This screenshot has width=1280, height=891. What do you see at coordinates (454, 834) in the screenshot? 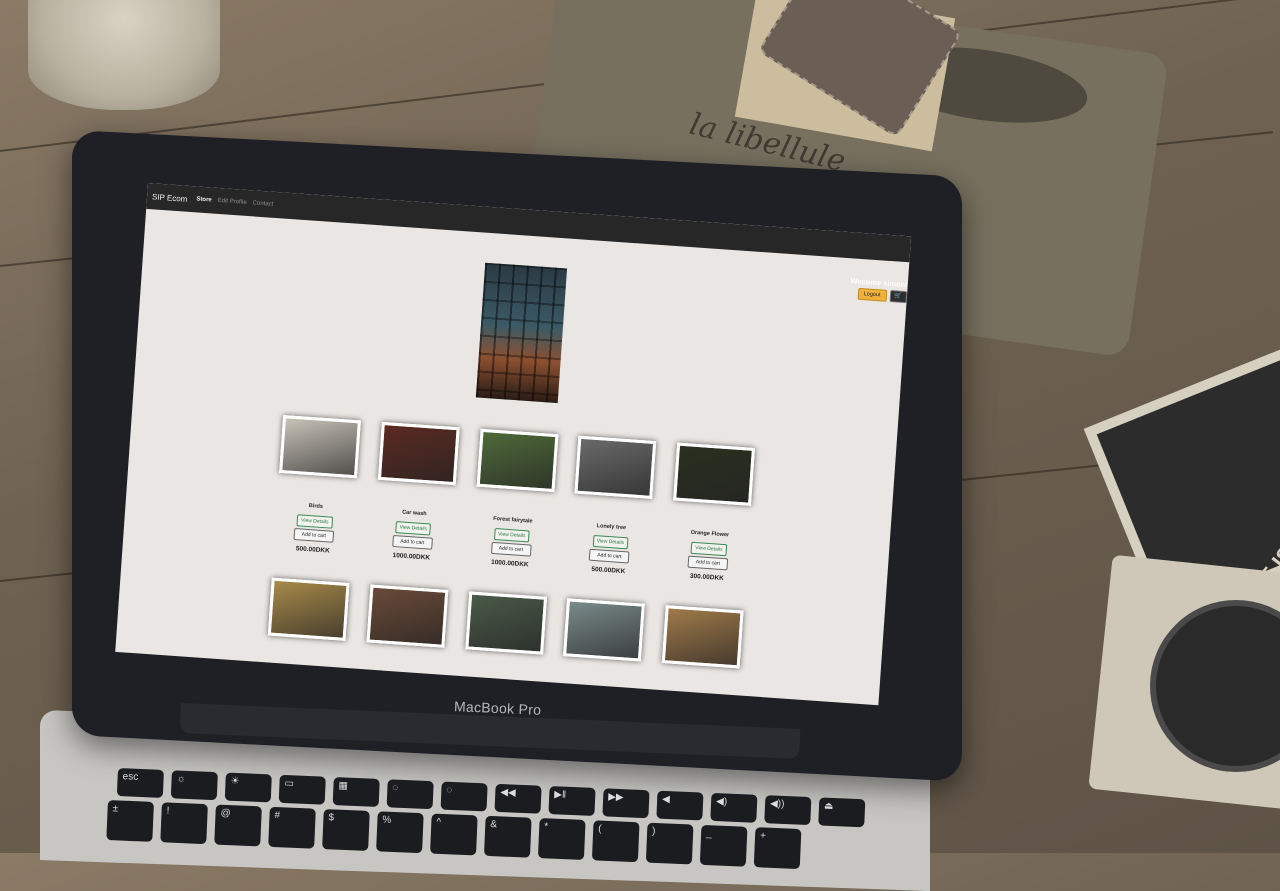
I see `key: ^` at bounding box center [454, 834].